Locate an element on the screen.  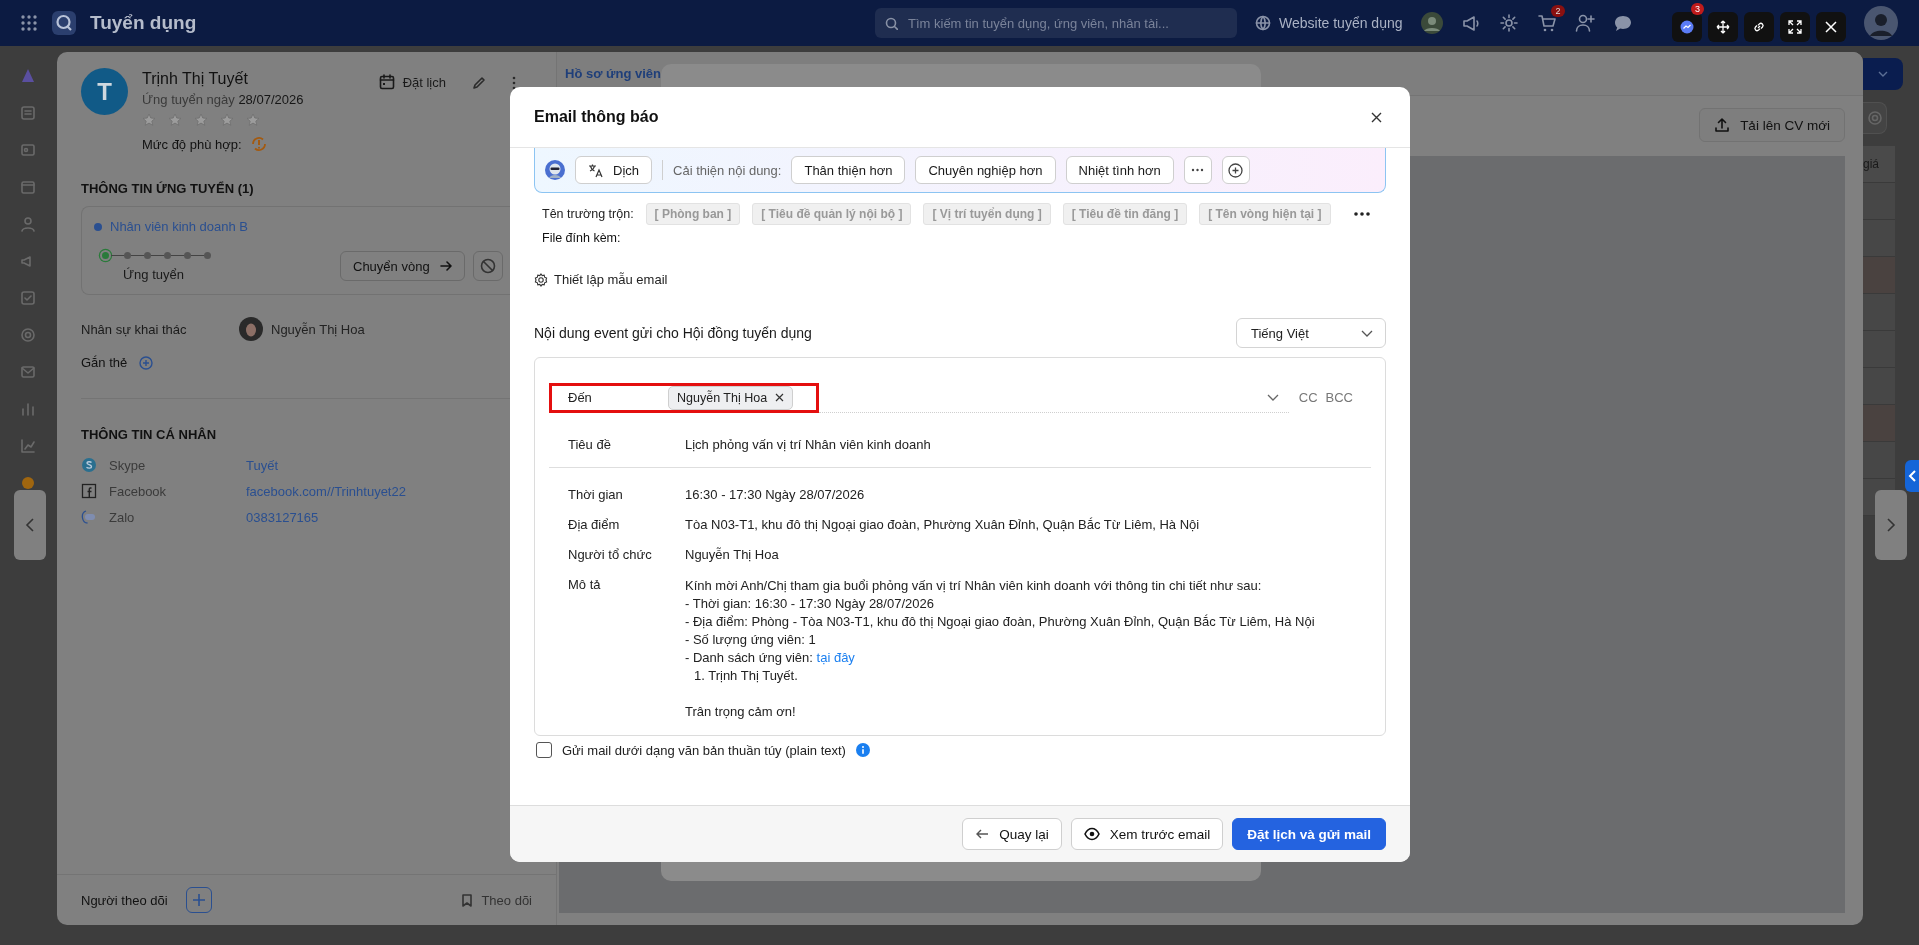
link-button is located at coordinates (1759, 27).